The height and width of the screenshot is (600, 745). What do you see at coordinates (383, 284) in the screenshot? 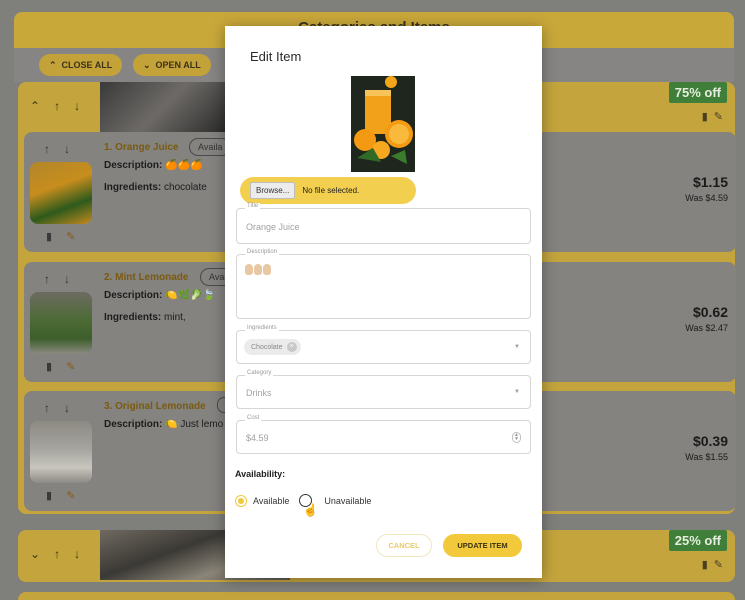
I see `description-field: Description` at bounding box center [383, 284].